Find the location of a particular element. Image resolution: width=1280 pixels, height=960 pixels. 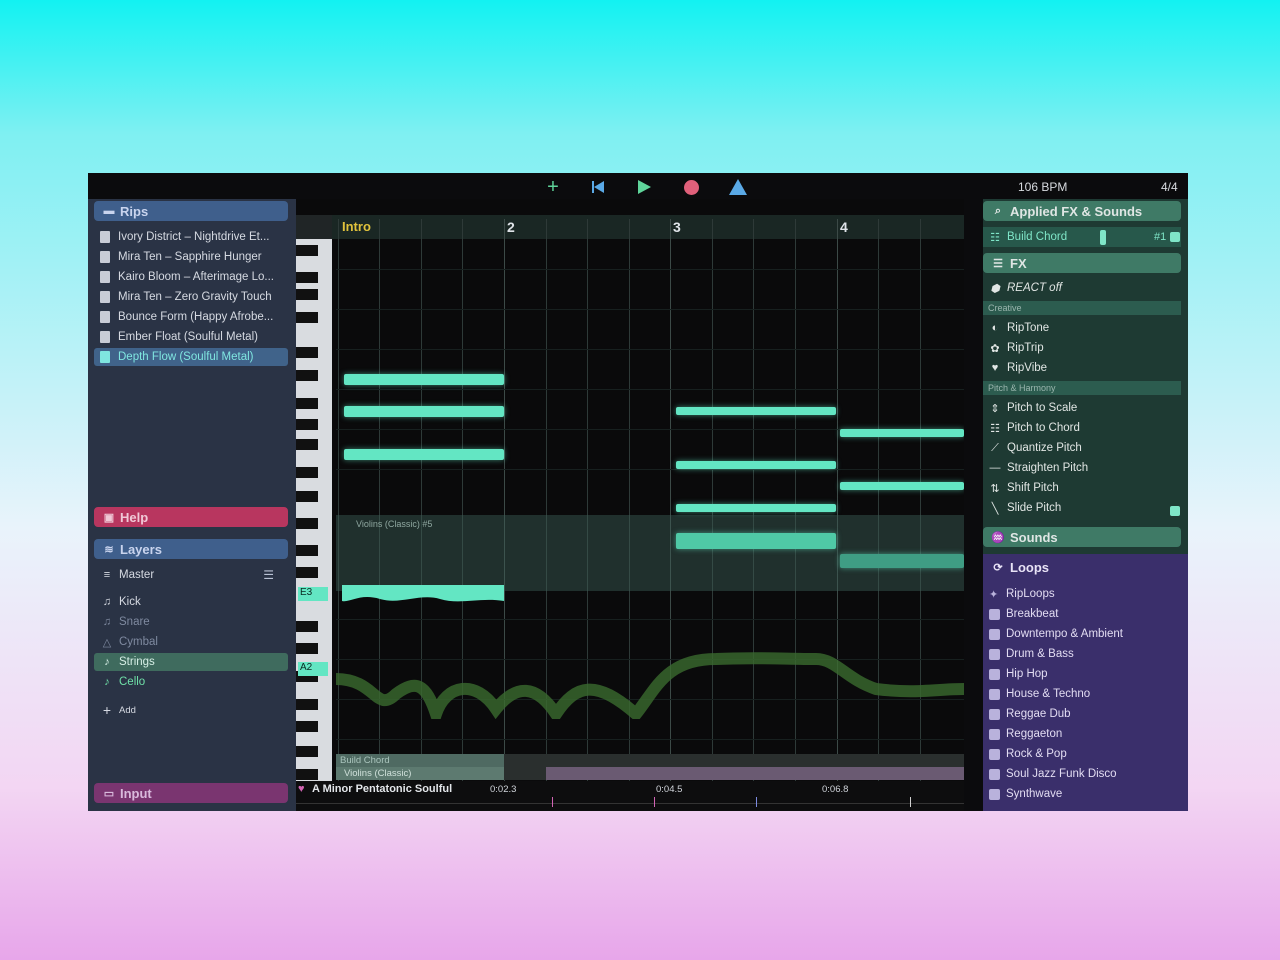

rips-header: ▬ Rips is located at coordinates (191, 211).